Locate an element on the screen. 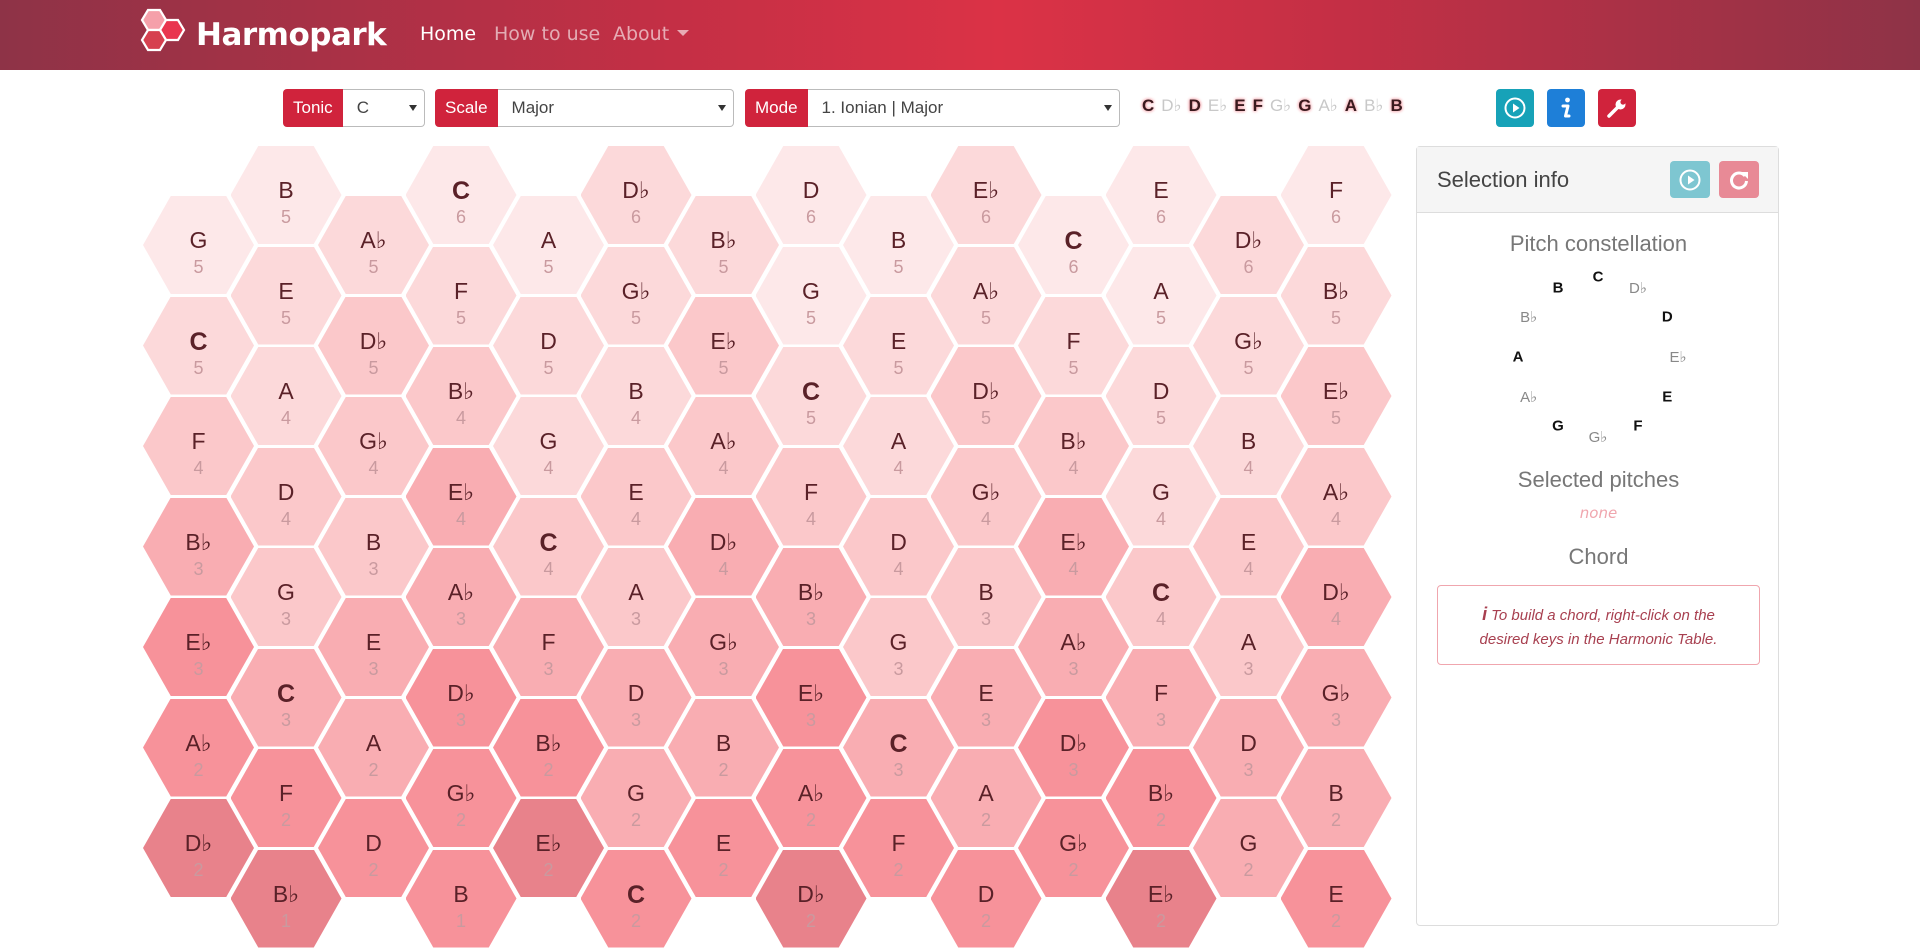 Image resolution: width=1920 pixels, height=948 pixels. nav-how-to-use: How to use is located at coordinates (547, 34).